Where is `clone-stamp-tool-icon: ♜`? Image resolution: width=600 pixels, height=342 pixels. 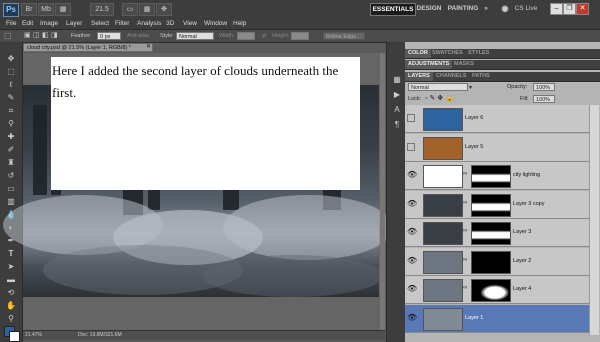
clone-stamp-tool-icon: ♜ is located at coordinates (11, 163).